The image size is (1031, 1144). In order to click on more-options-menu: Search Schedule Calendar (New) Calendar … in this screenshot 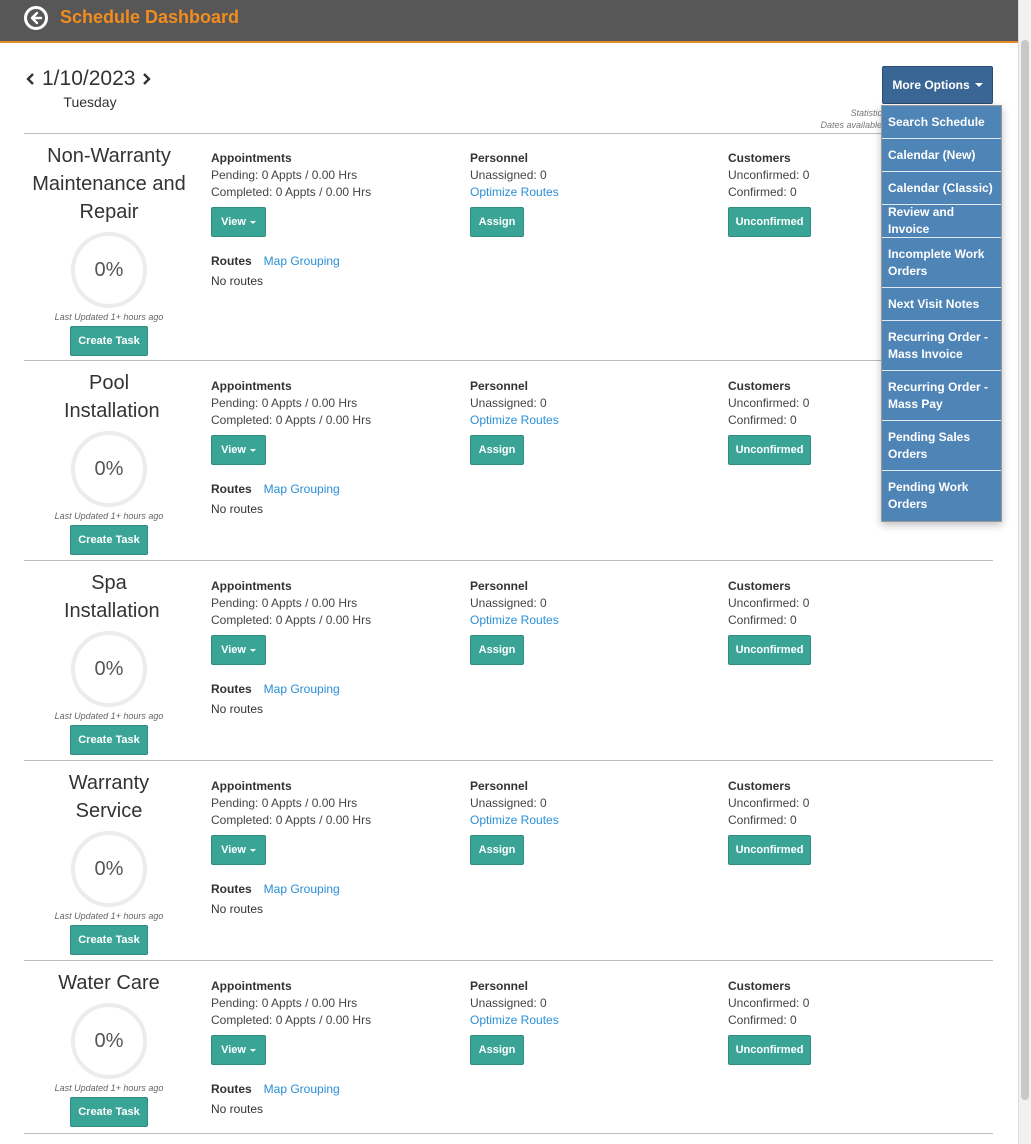, I will do `click(941, 313)`.